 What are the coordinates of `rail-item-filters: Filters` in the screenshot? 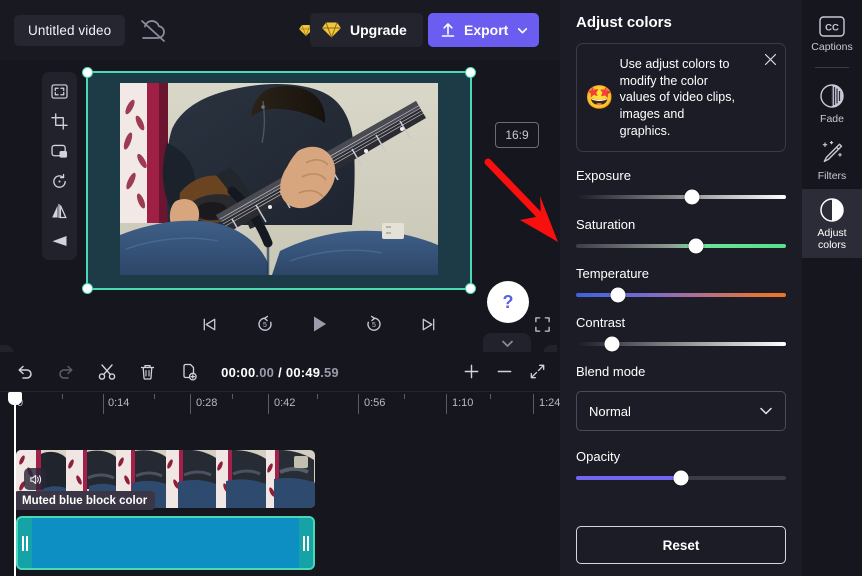 It's located at (832, 160).